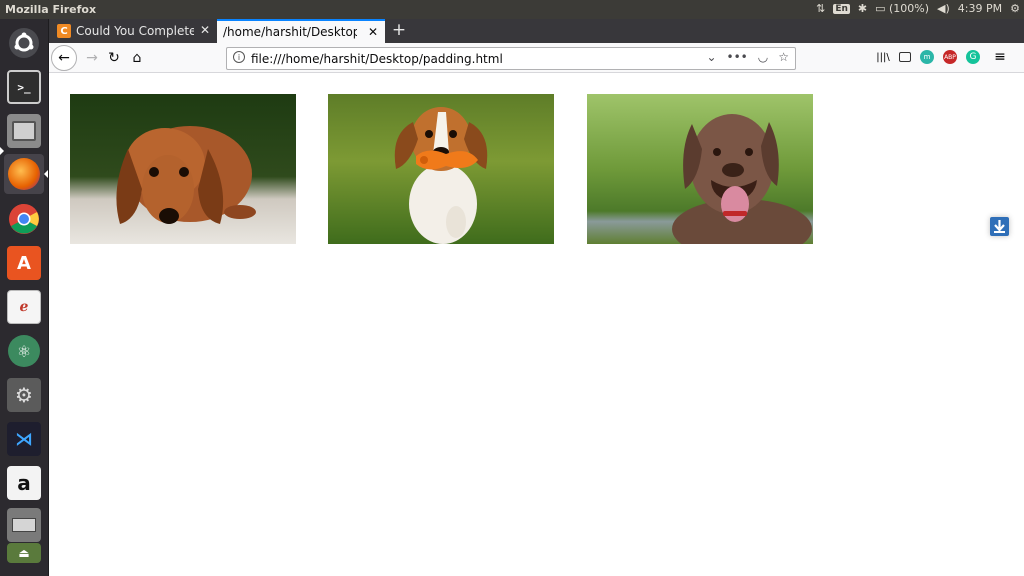  I want to click on bookmark-star-icon: ☆, so click(783, 57).